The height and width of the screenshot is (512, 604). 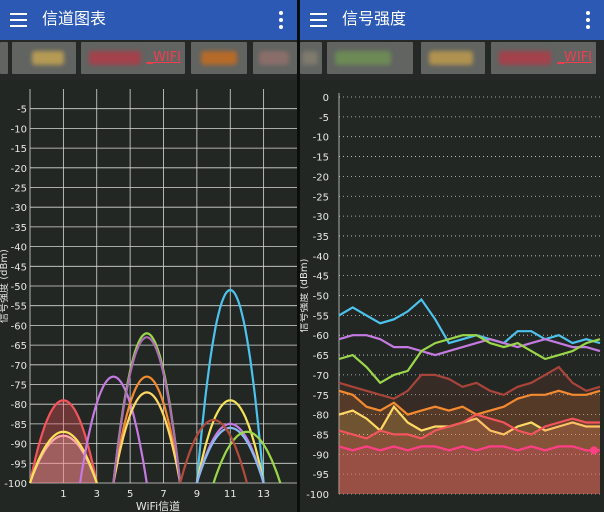 What do you see at coordinates (197, 494) in the screenshot?
I see `x-tick-label: 9` at bounding box center [197, 494].